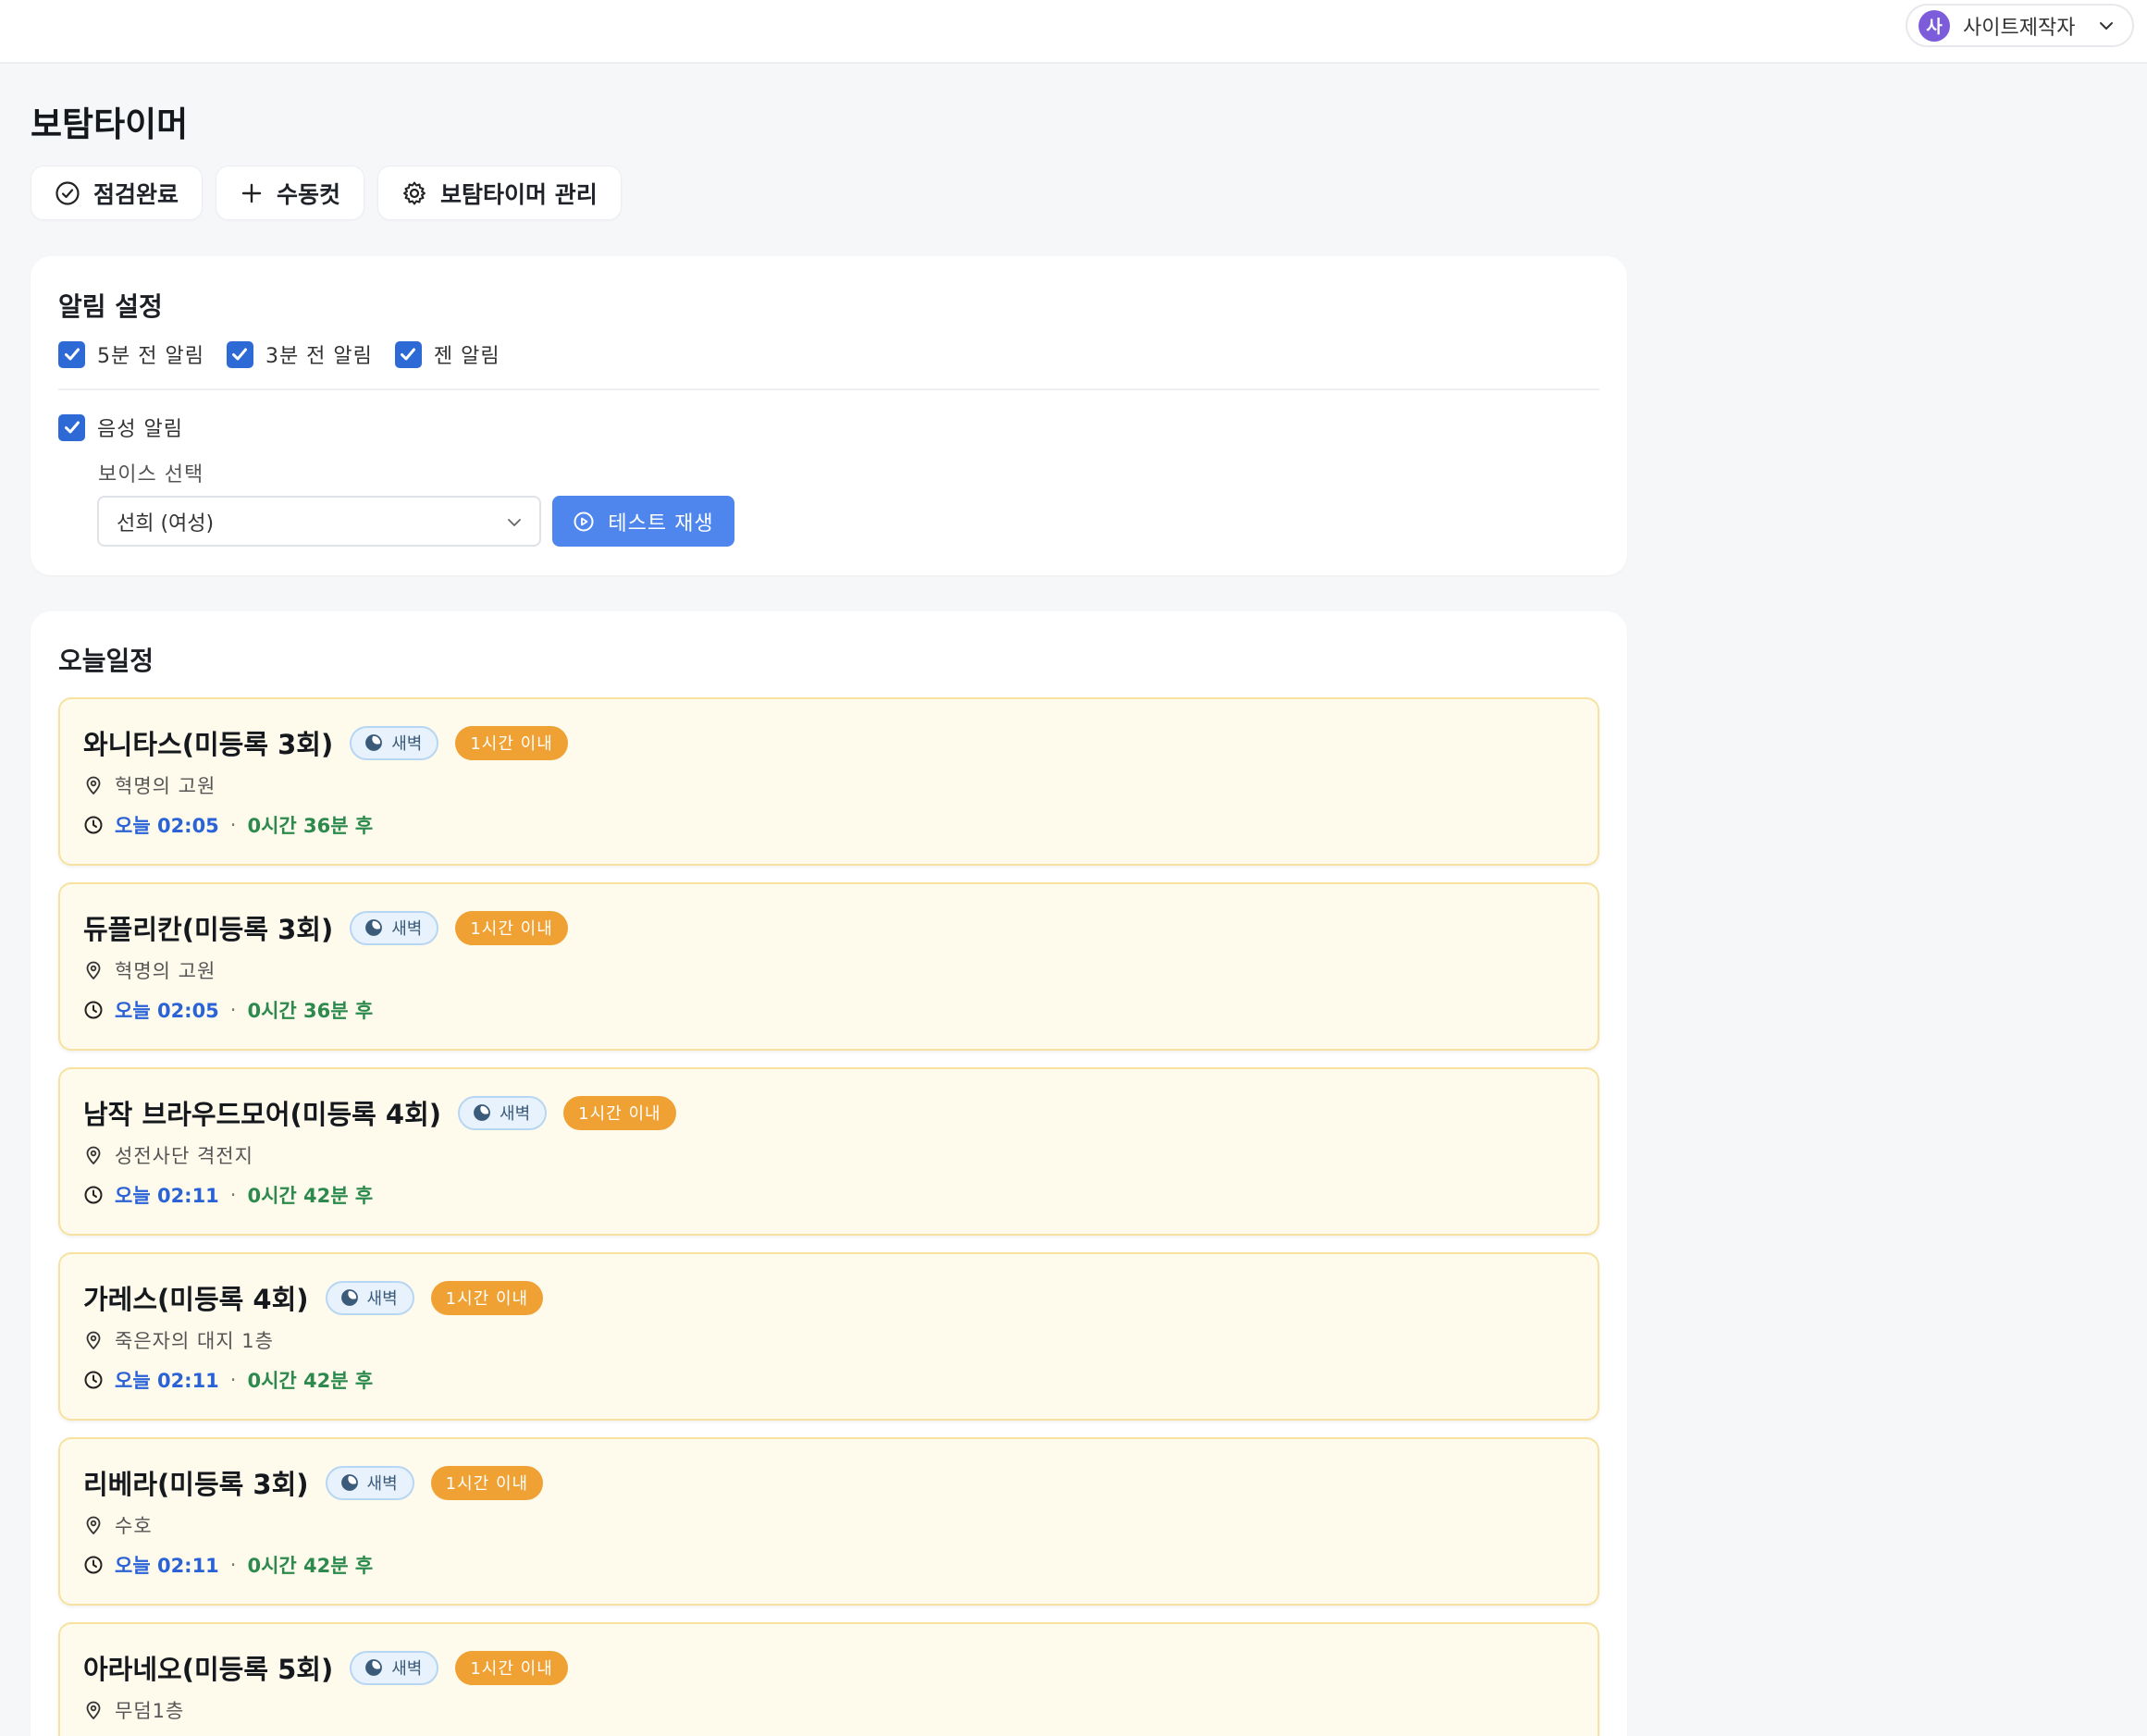  Describe the element at coordinates (414, 192) in the screenshot. I see `gear-icon` at that location.